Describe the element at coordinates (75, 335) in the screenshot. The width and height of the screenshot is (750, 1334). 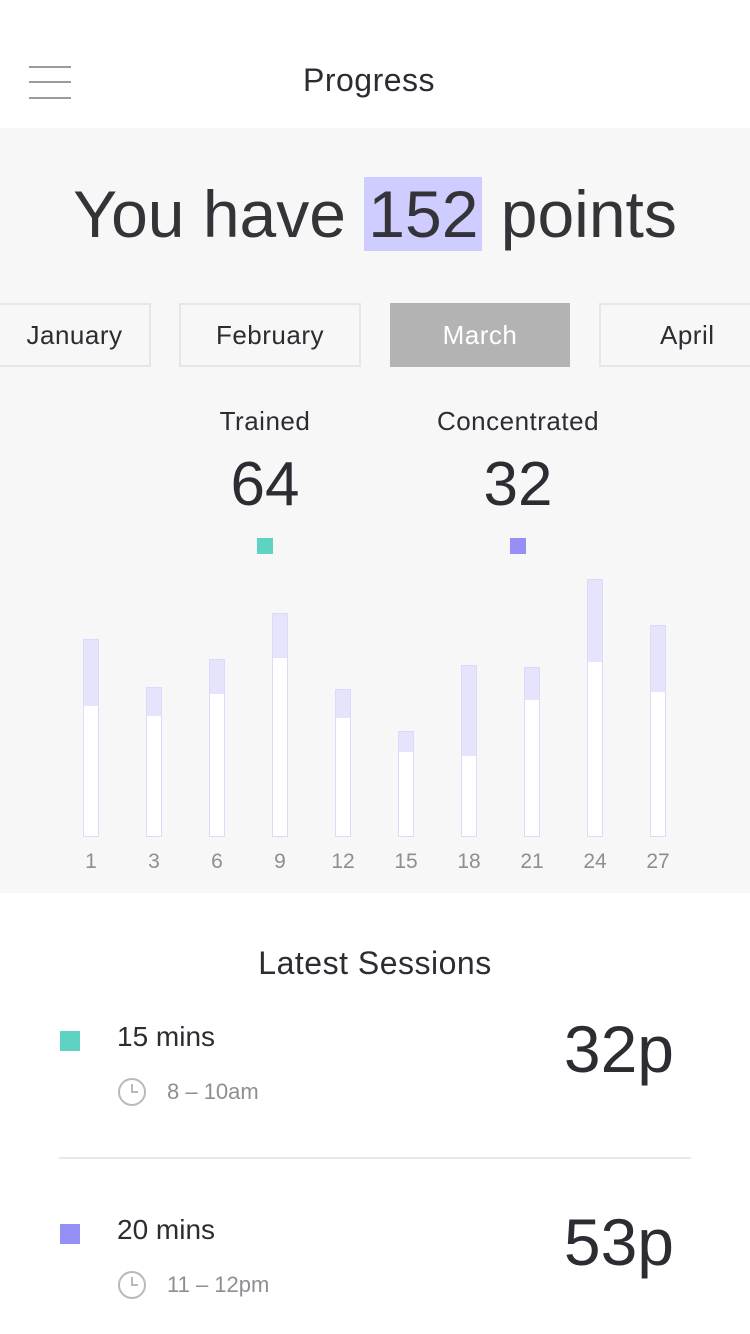
I see `month-tab-january: January` at that location.